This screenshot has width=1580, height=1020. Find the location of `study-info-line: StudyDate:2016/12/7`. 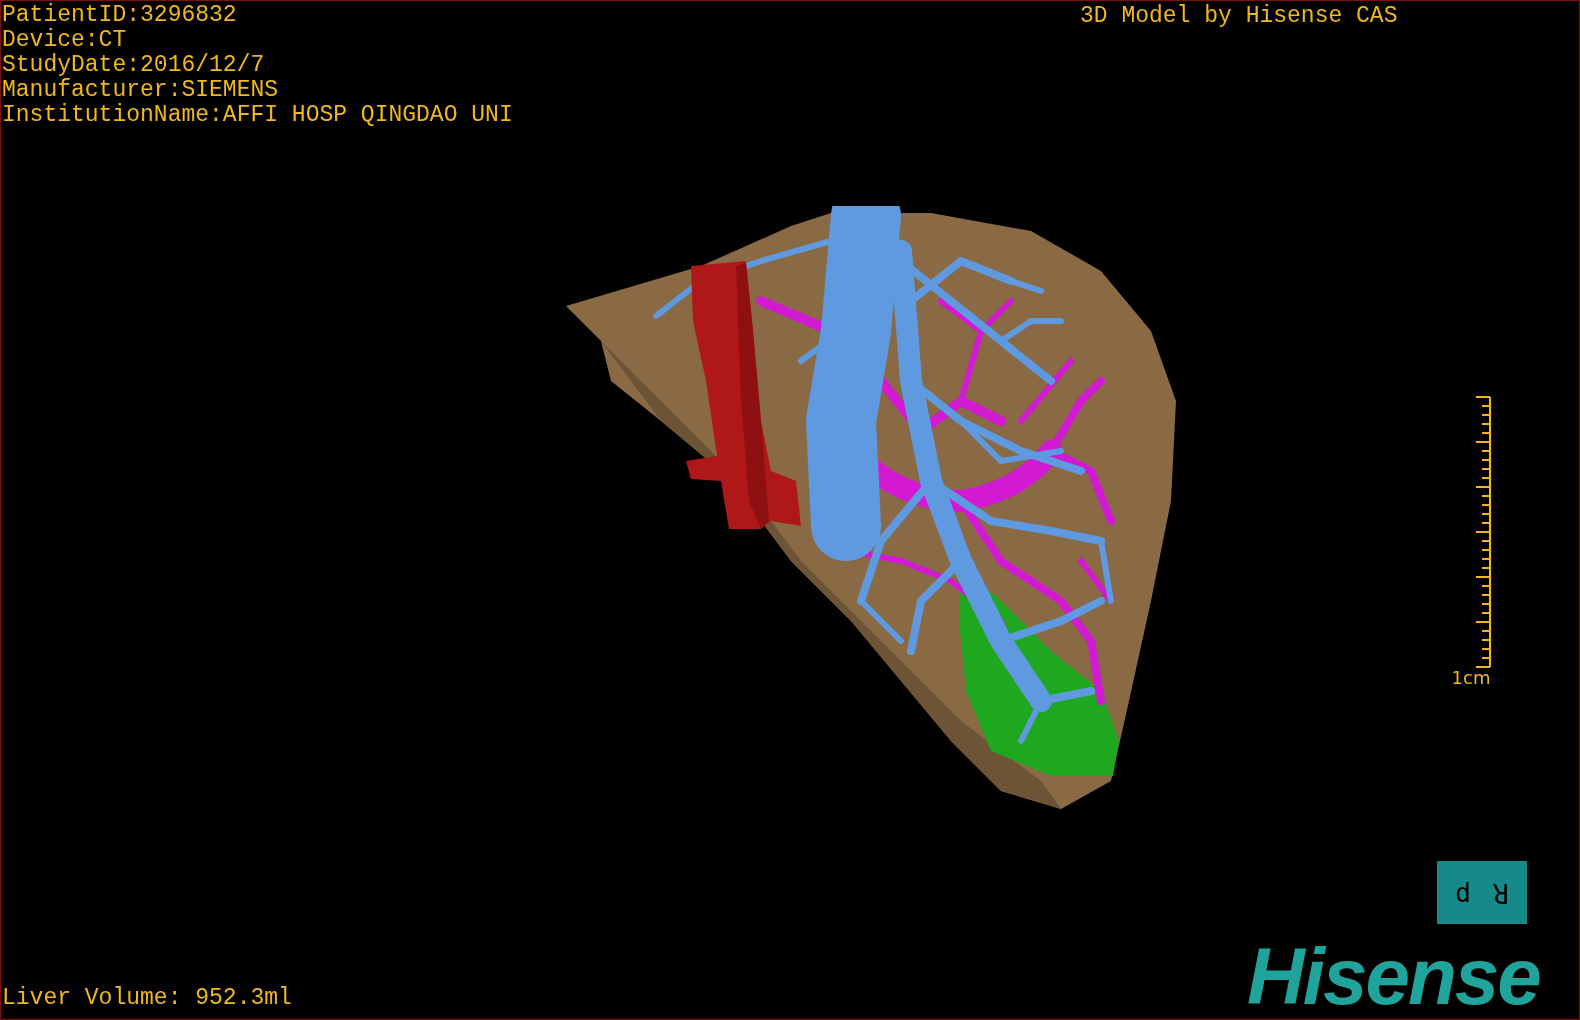

study-info-line: StudyDate:2016/12/7 is located at coordinates (134, 65).